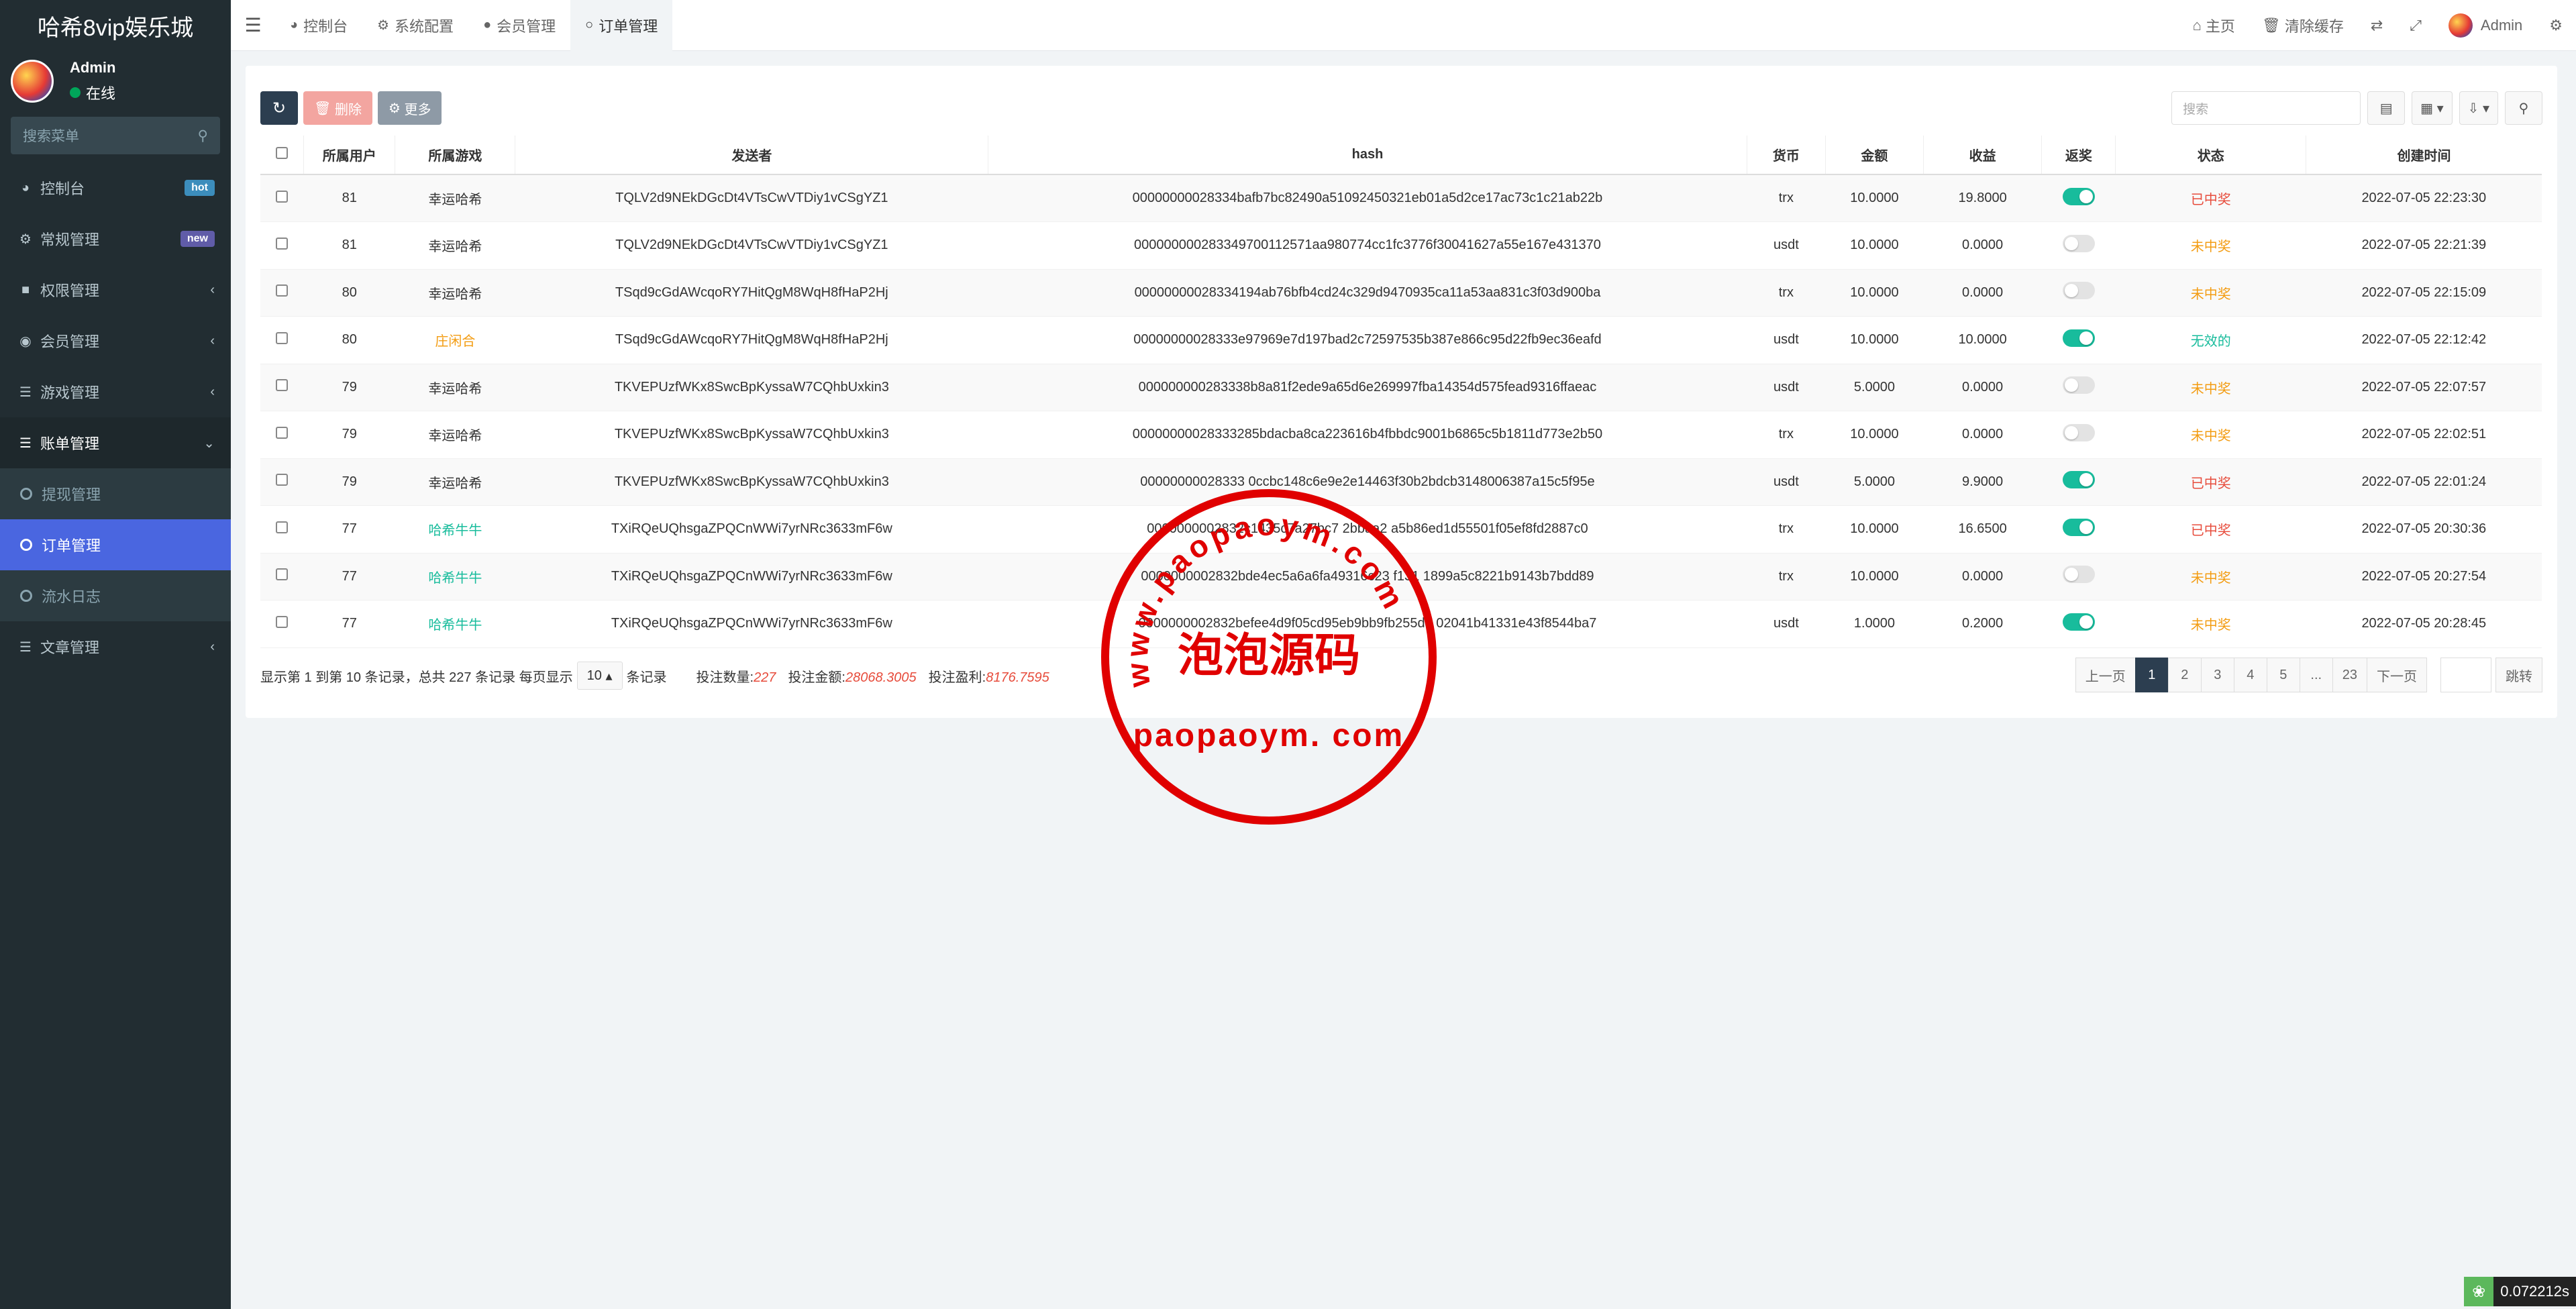 The width and height of the screenshot is (2576, 1309). Describe the element at coordinates (349, 155) in the screenshot. I see `column-header: 所属用户` at that location.